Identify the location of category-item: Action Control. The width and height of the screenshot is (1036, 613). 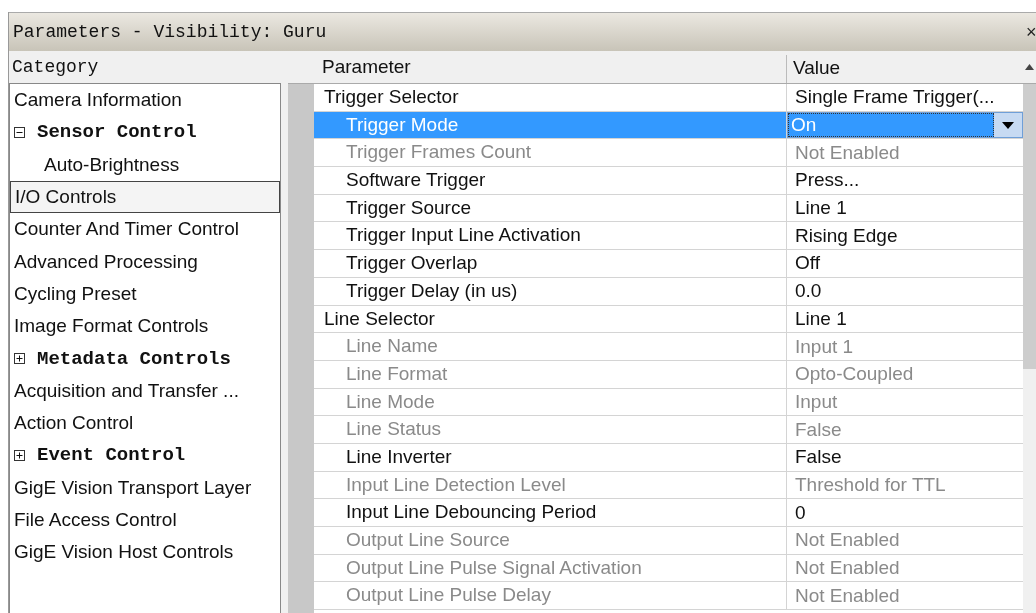
(145, 423).